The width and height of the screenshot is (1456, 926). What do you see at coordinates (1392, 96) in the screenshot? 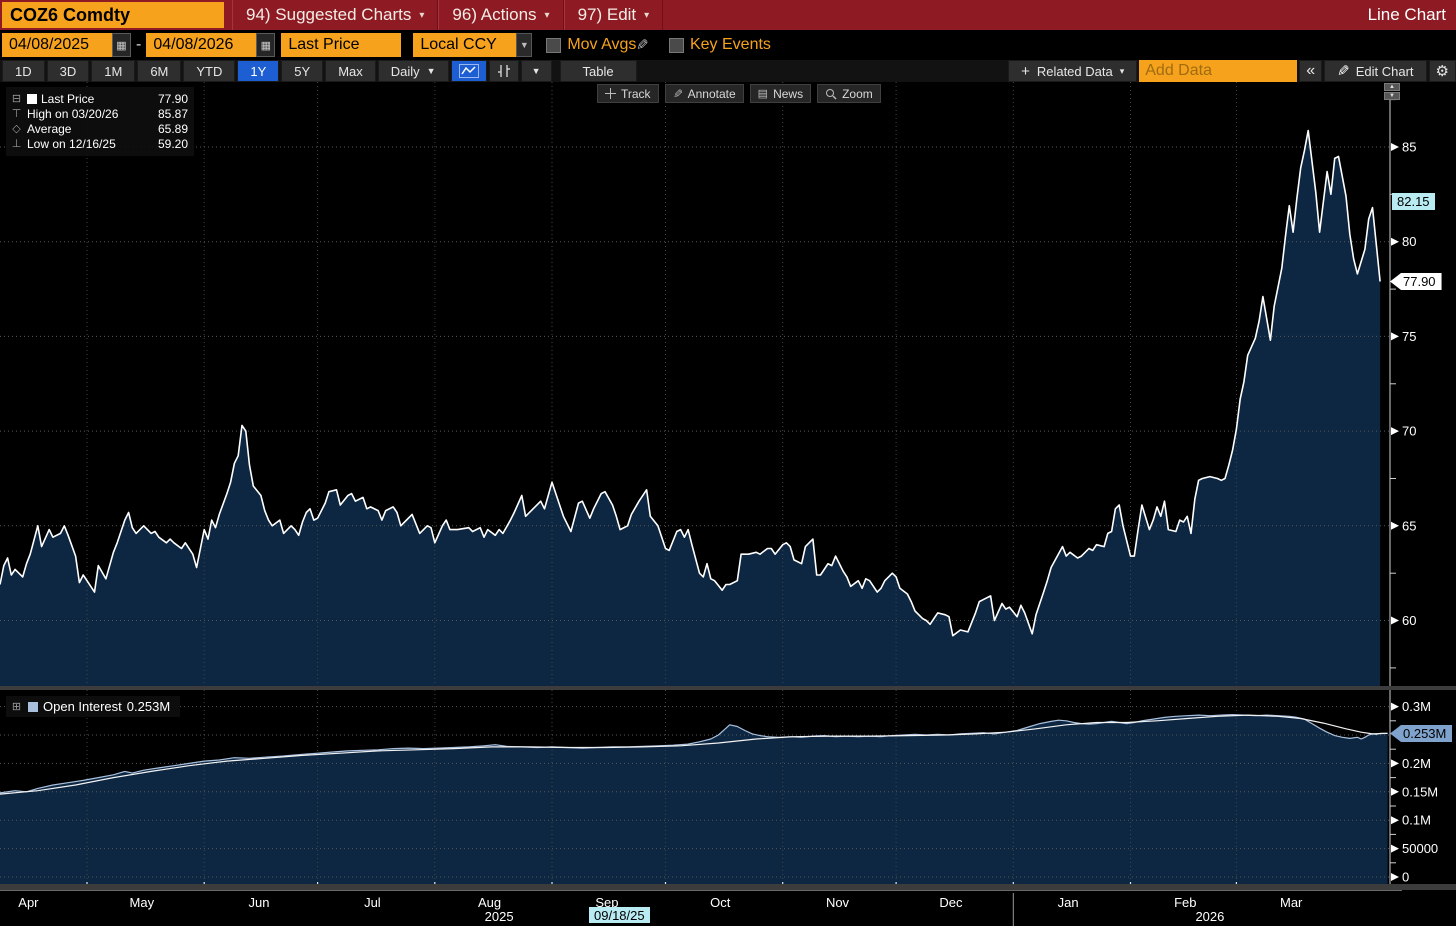
I see `panel-collapse-button: ▼` at bounding box center [1392, 96].